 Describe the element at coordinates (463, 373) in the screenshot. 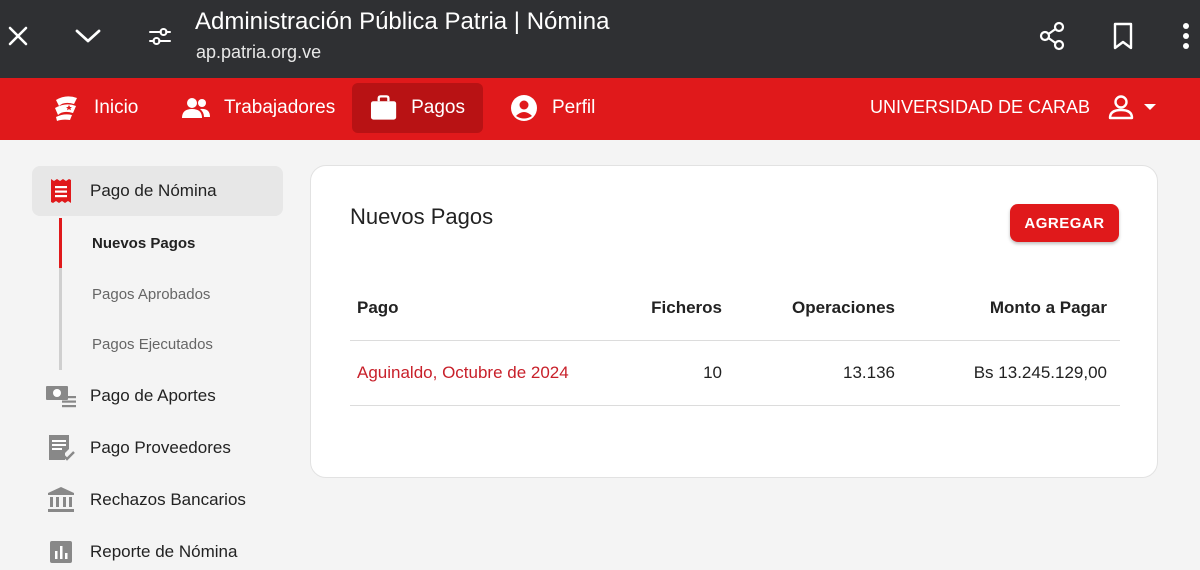

I see `payment-link: Aguinaldo, Octubre de 2024` at that location.